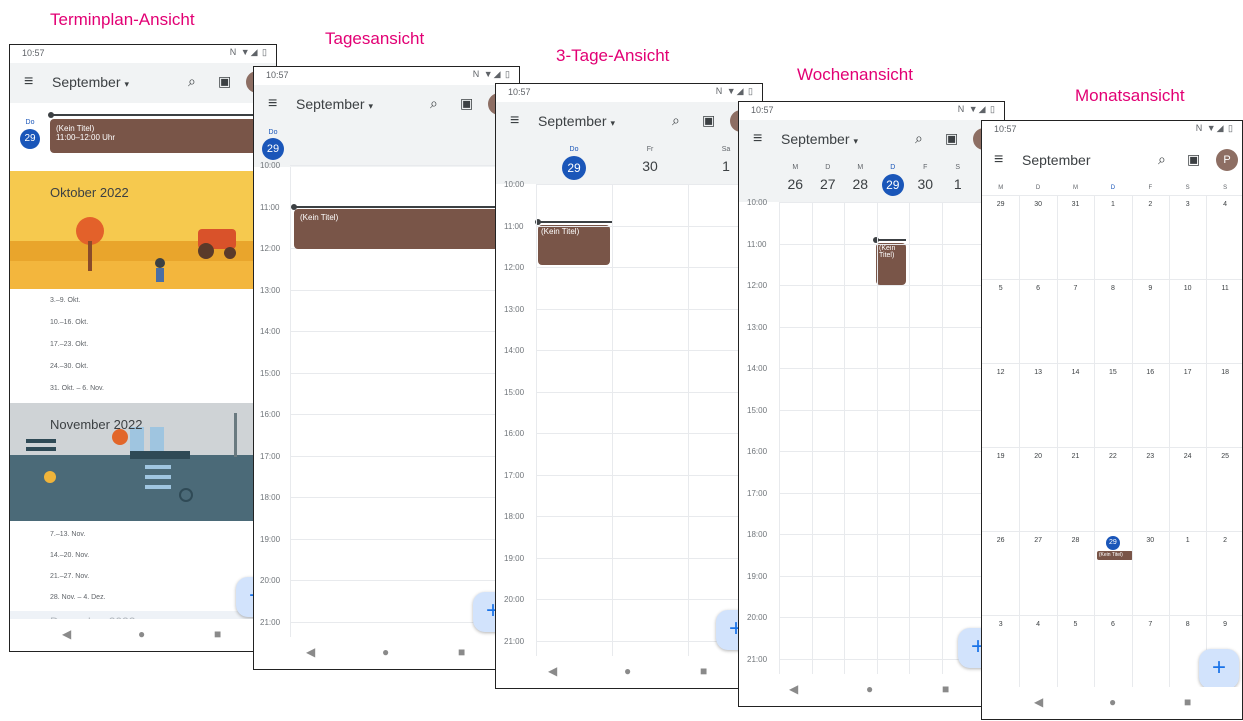  Describe the element at coordinates (1038, 372) in the screenshot. I see `month-day-cell: 13` at that location.